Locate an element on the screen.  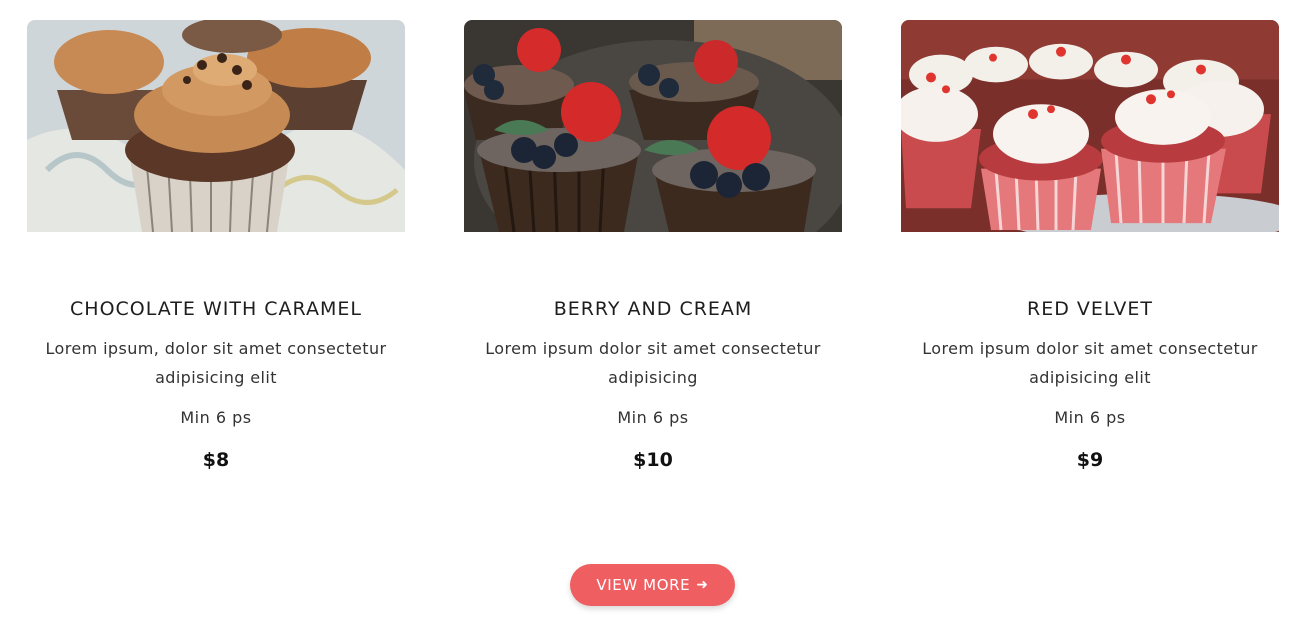
product-price: $8 is located at coordinates (216, 460).